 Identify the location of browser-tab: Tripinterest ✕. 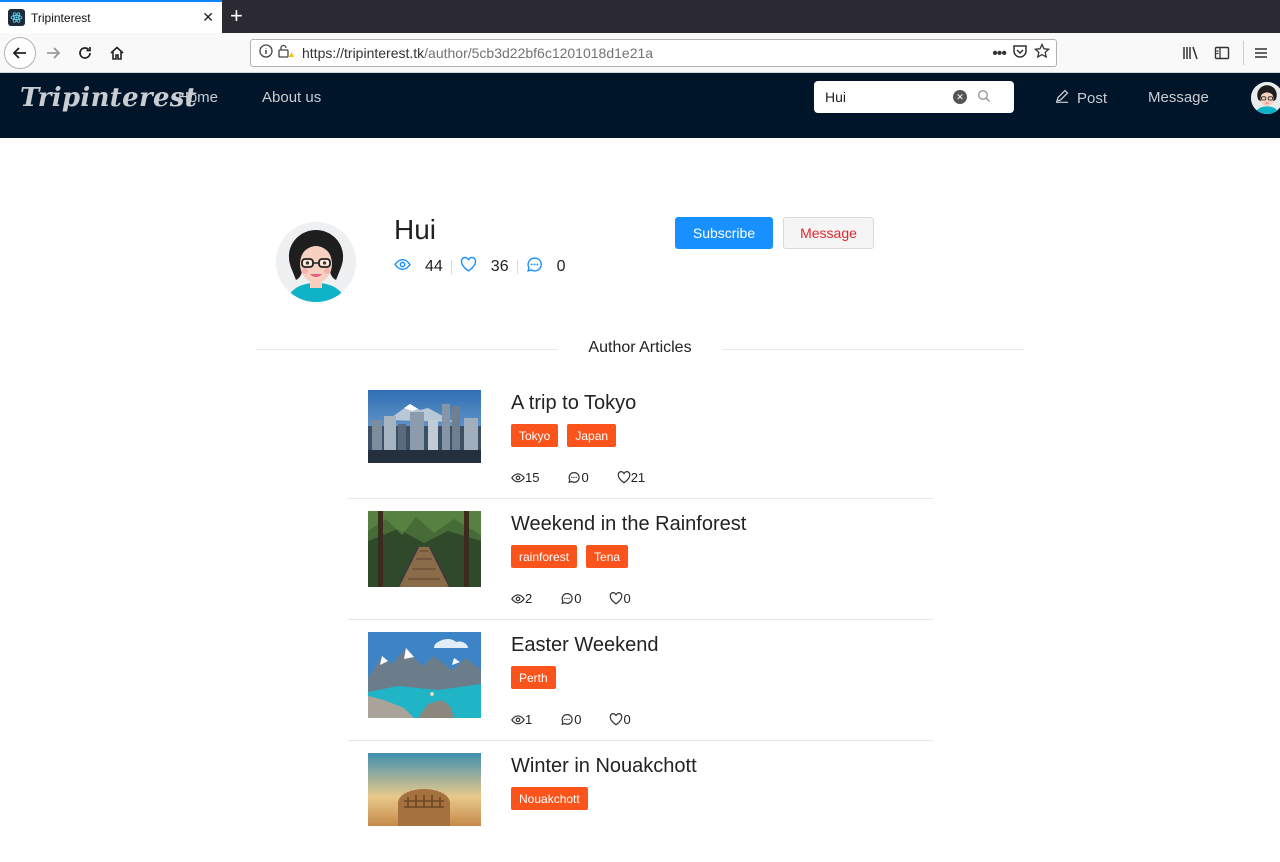
(111, 16).